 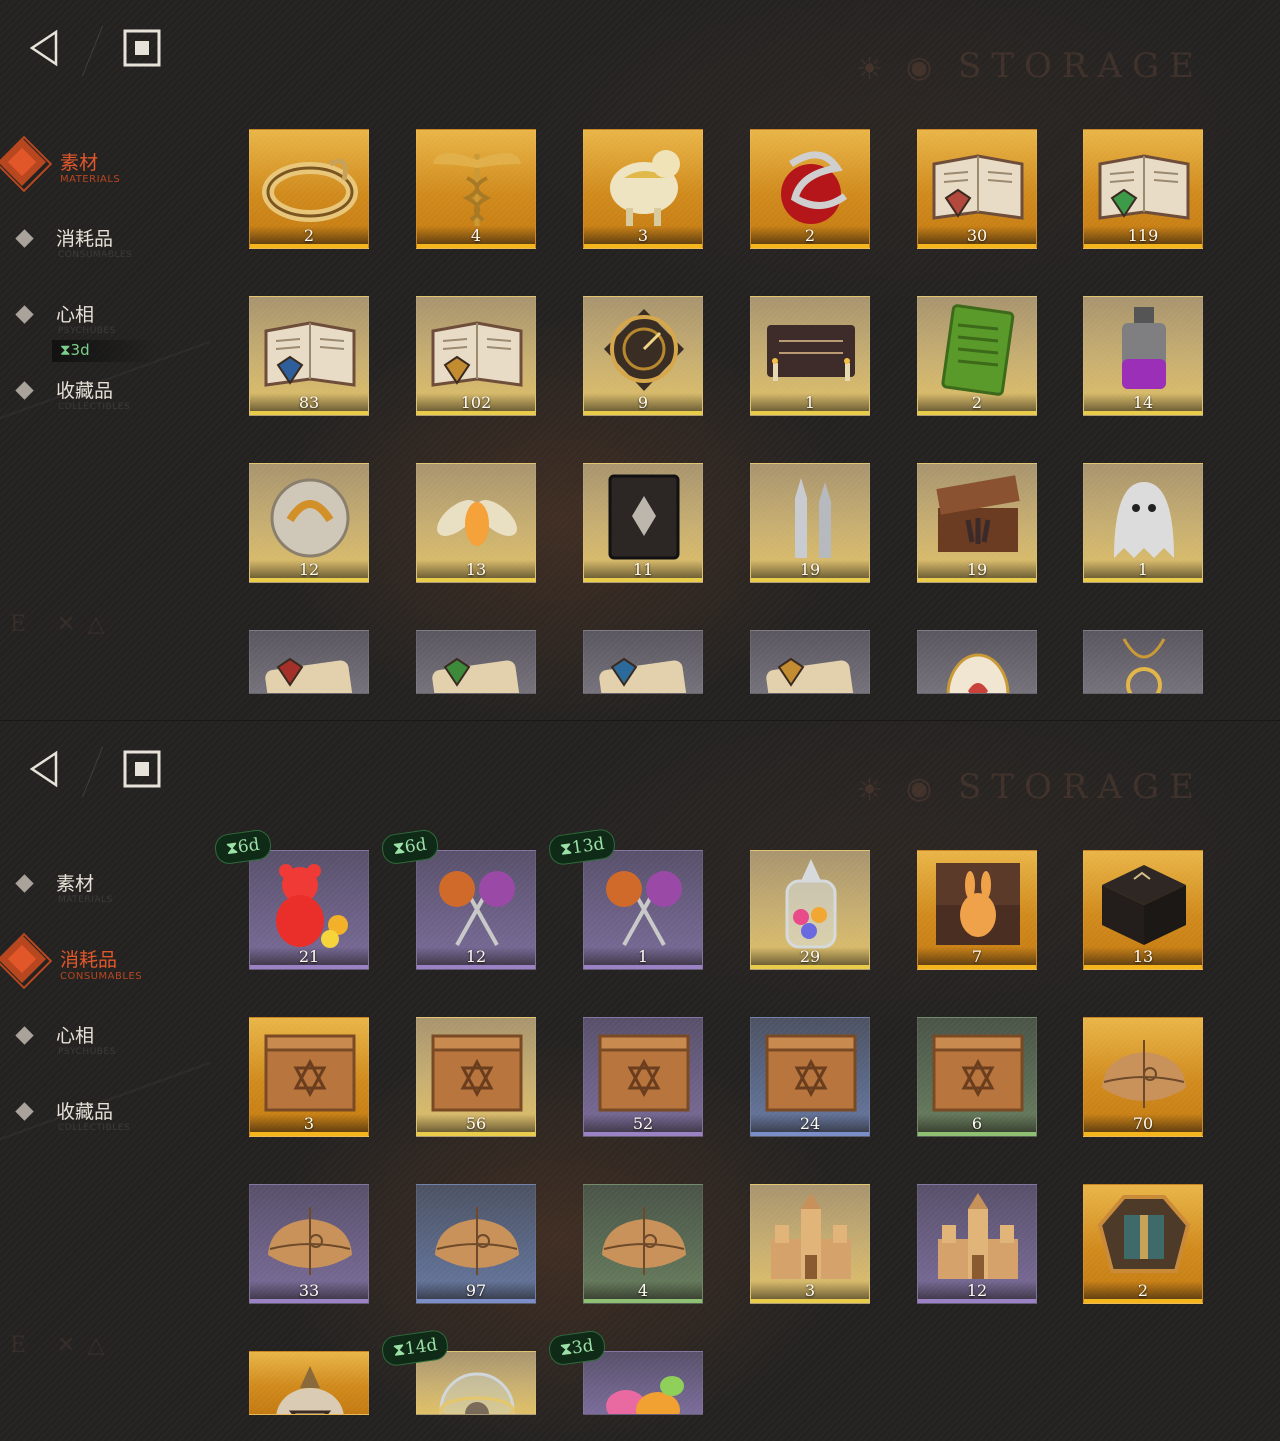 I want to click on diamond-icon, so click(x=24, y=1035).